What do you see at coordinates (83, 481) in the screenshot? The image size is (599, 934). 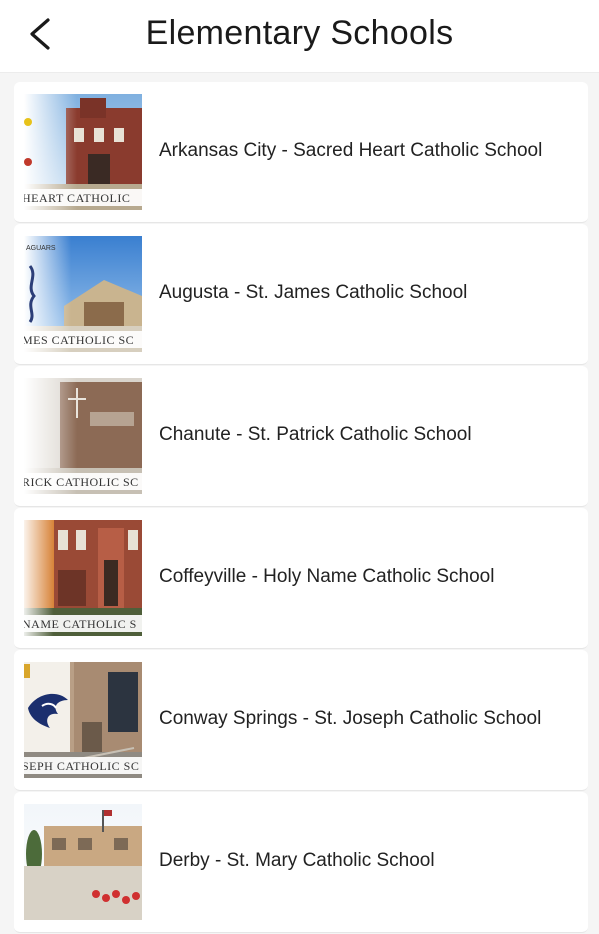 I see `thumbnail-caption: RICK CATHOLIC SC` at bounding box center [83, 481].